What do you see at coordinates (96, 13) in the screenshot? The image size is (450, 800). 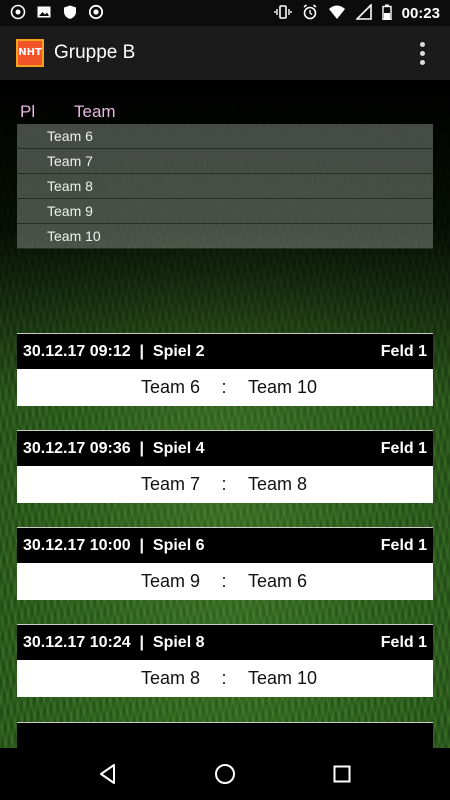 I see `record-icon` at bounding box center [96, 13].